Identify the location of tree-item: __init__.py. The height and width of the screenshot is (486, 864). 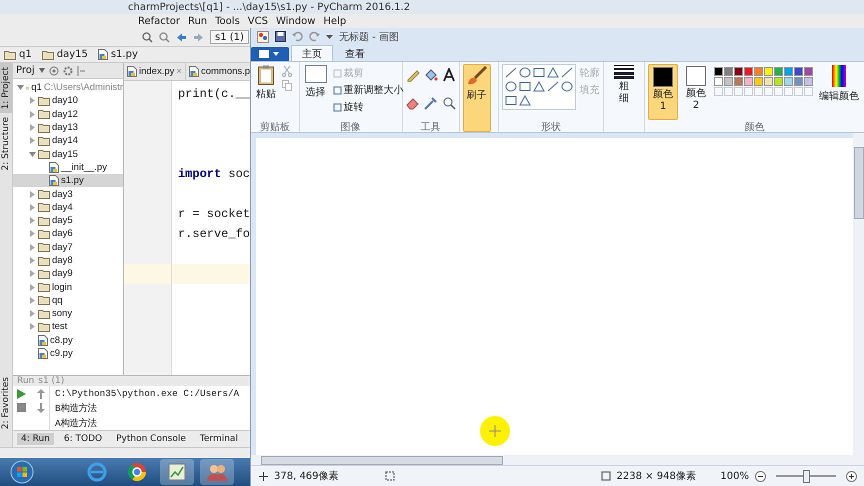
(68, 167).